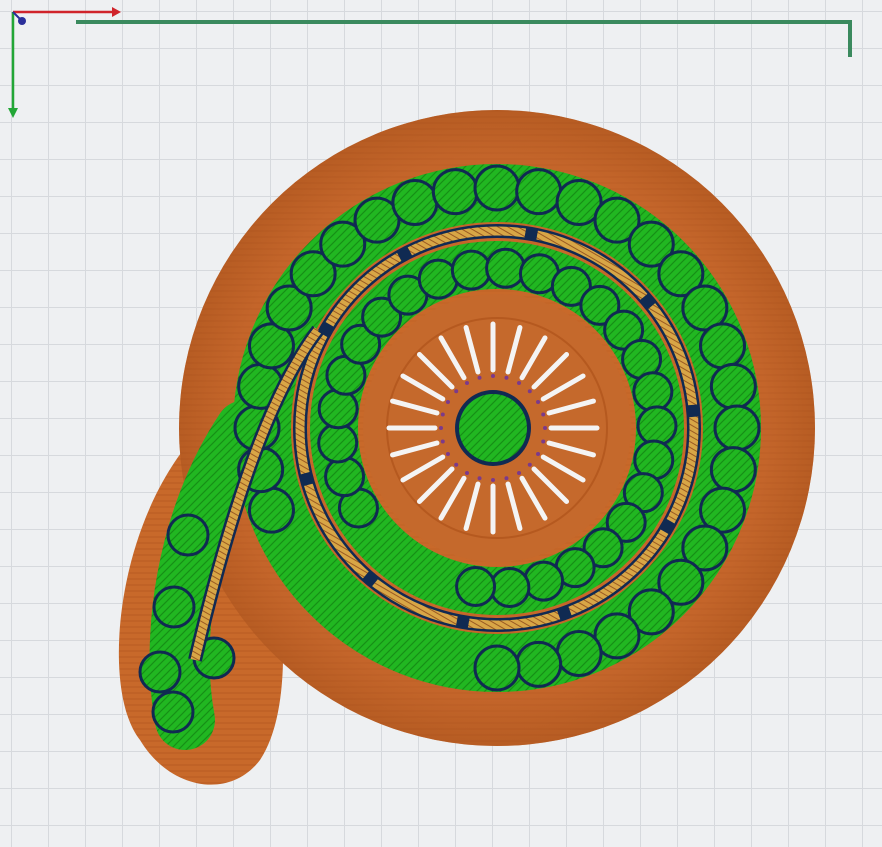 The width and height of the screenshot is (882, 847). I want to click on build-plate-edge, so click(464, 38).